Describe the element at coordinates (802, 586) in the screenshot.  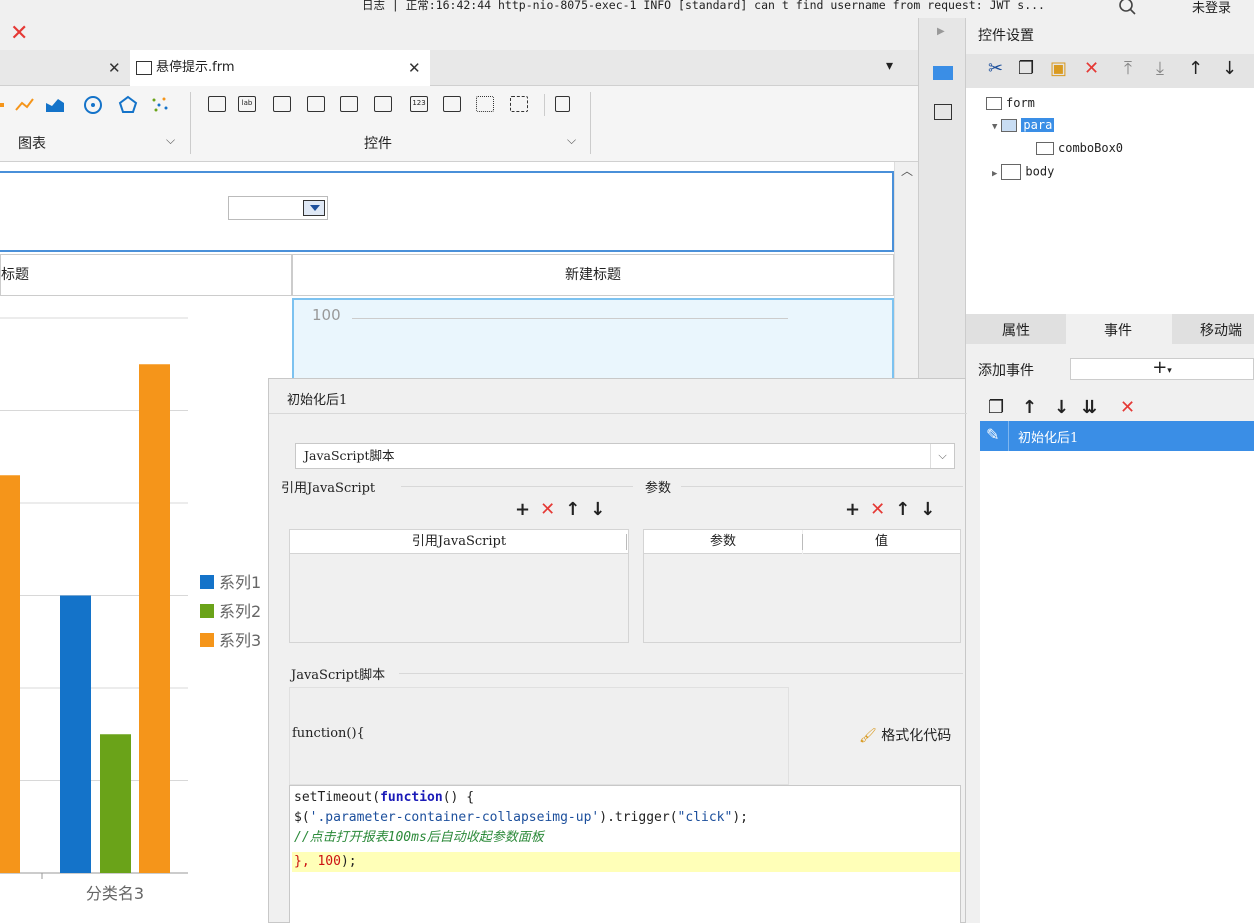
I see `param-table: 参数 值` at that location.